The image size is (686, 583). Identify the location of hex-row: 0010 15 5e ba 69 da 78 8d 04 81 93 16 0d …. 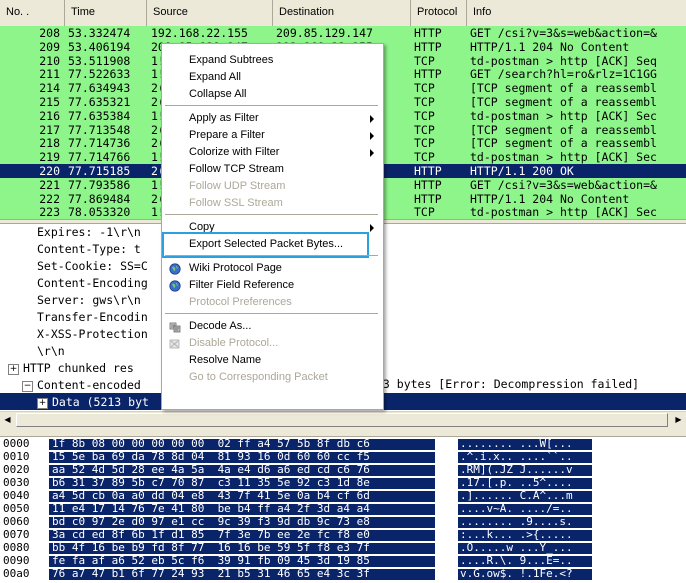
(343, 457).